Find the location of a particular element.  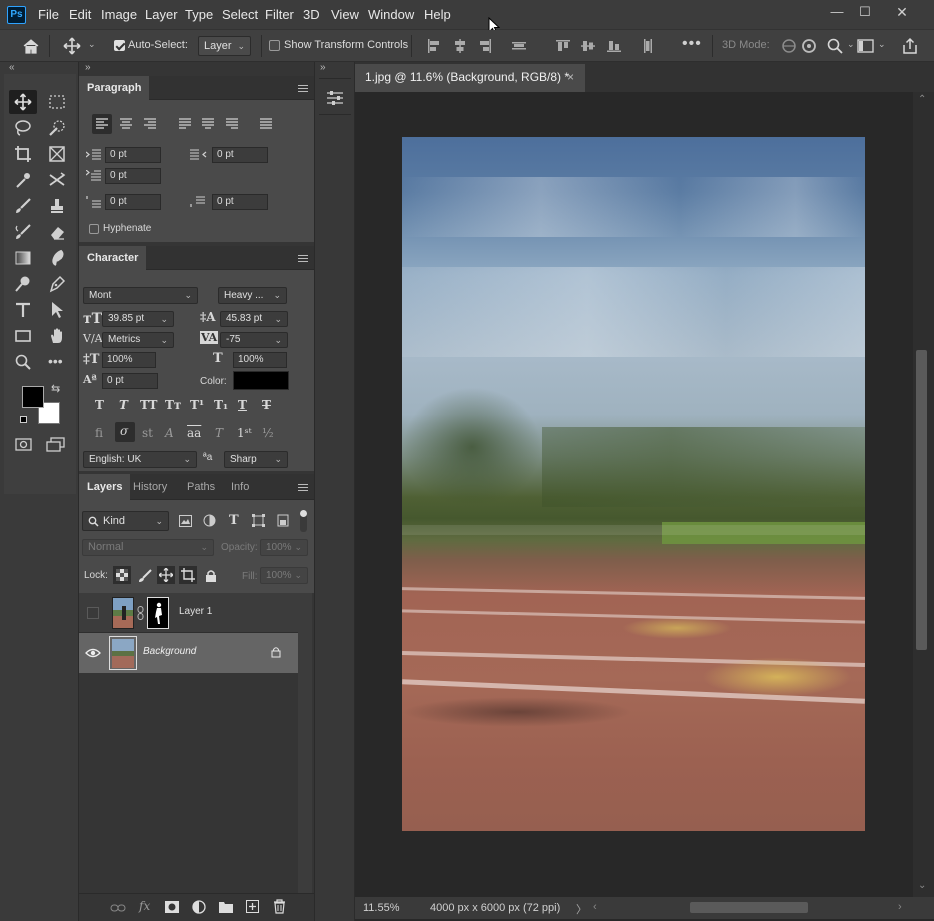

filter-adjustment-icon is located at coordinates (209, 520).